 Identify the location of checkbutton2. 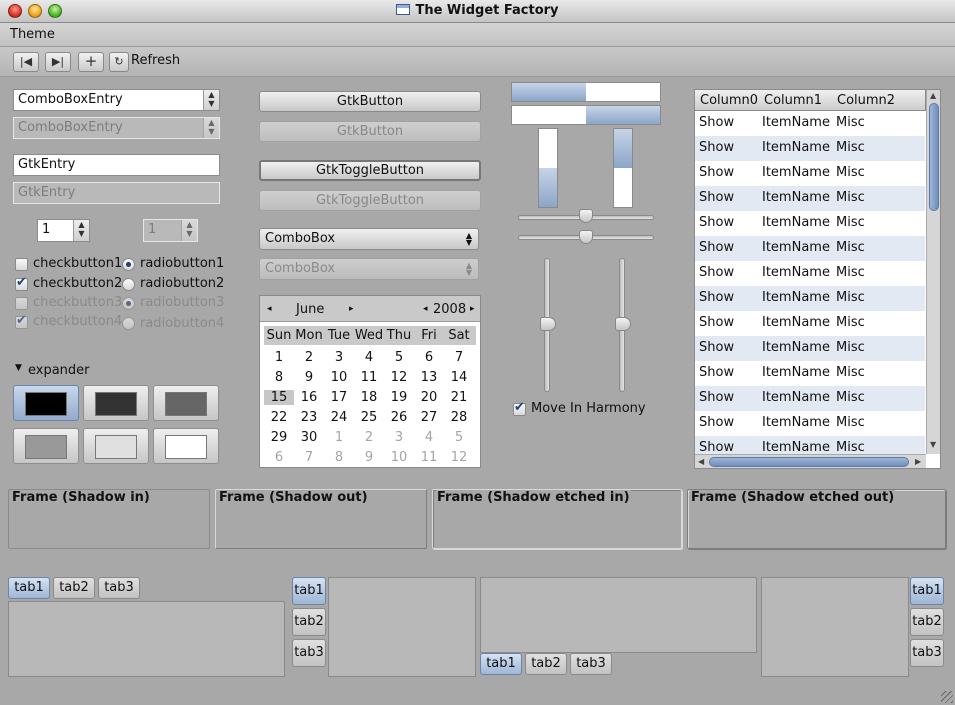
(21, 283).